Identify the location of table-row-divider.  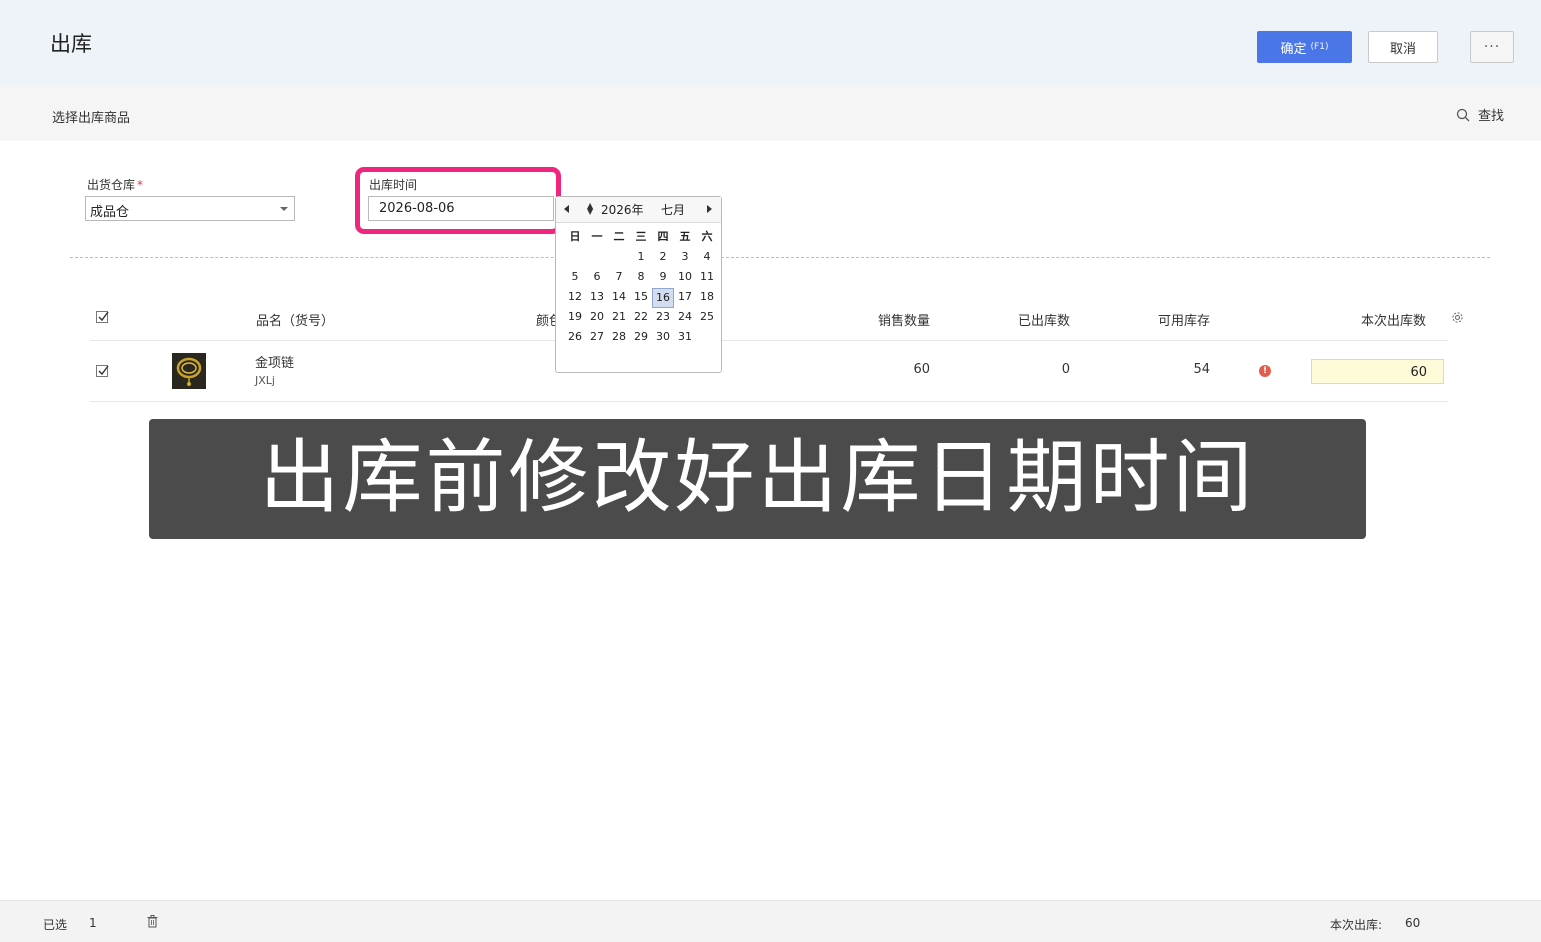
(769, 401).